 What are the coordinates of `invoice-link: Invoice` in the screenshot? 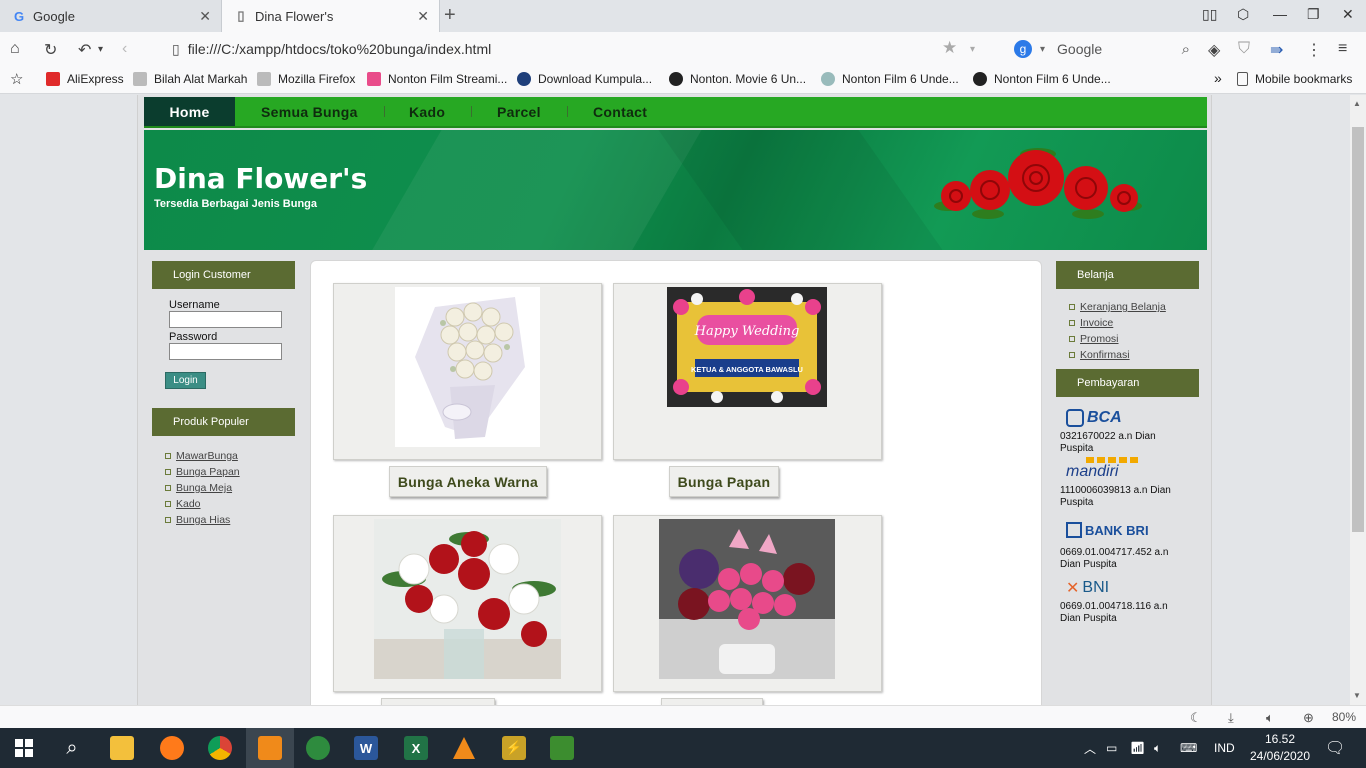 It's located at (1096, 323).